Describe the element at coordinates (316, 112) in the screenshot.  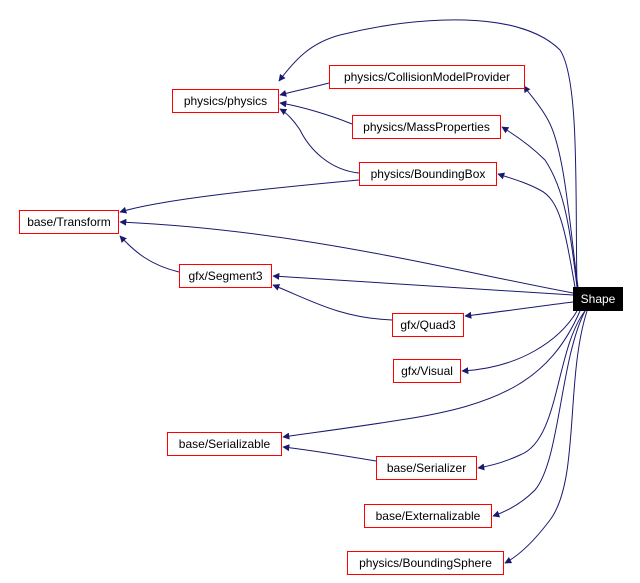
I see `edge-mass-to-physics` at that location.